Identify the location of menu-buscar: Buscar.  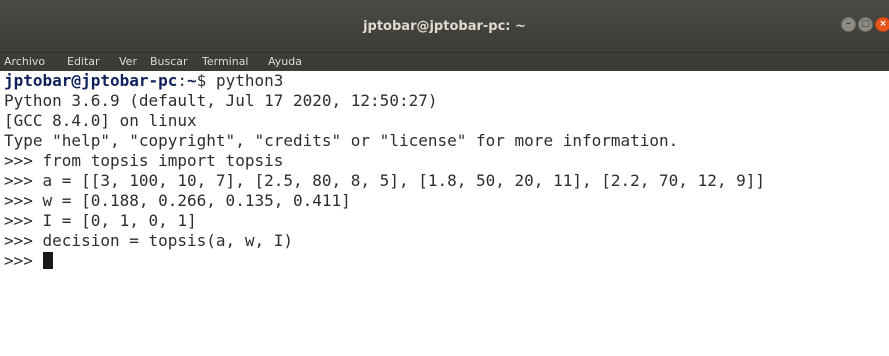
(169, 61).